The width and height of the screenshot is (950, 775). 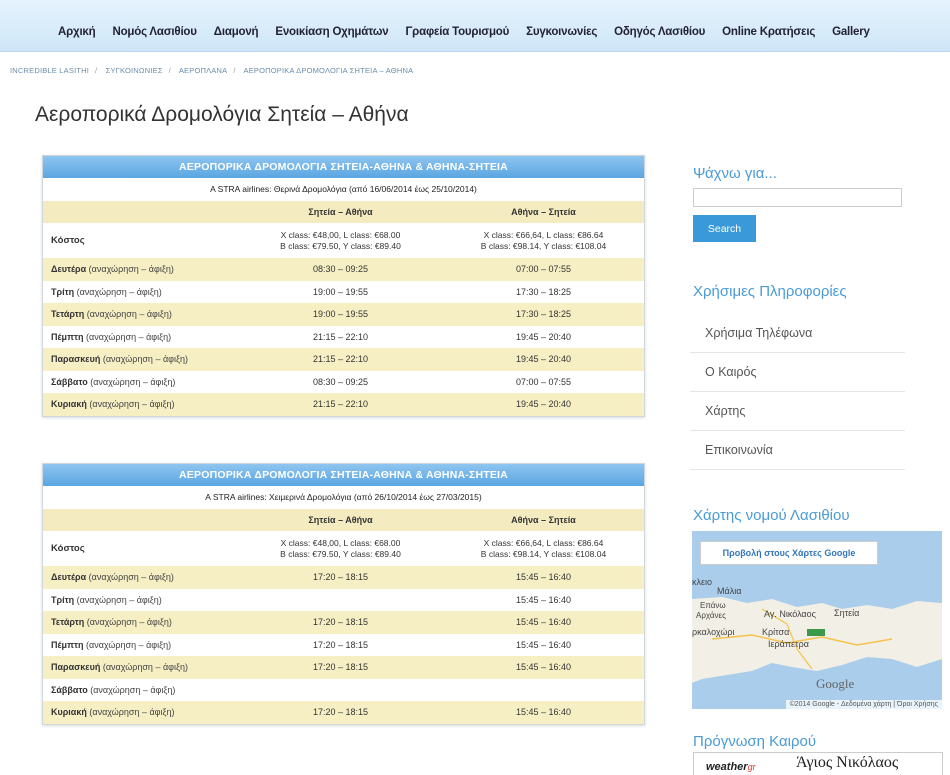 What do you see at coordinates (561, 32) in the screenshot?
I see `nav-item-transport: Συγκοινωνίες` at bounding box center [561, 32].